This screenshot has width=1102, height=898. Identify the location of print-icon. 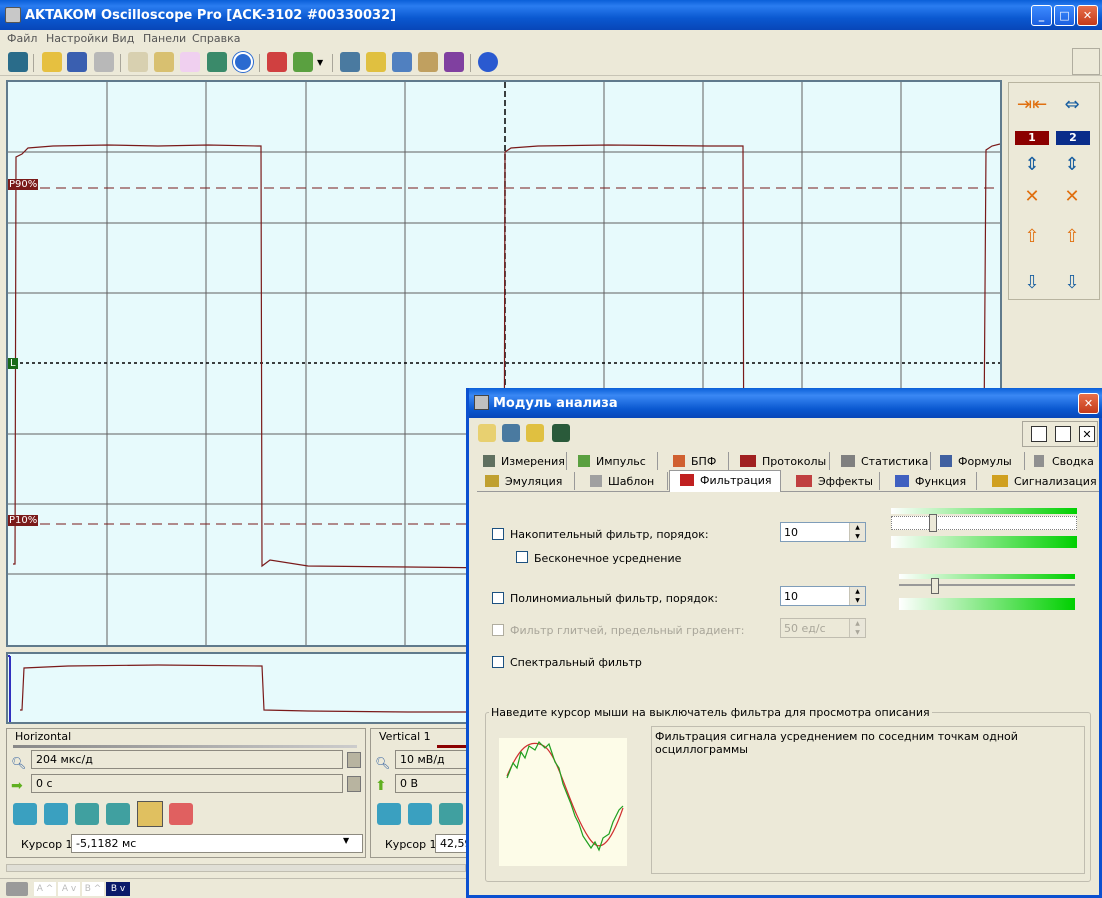
(104, 62).